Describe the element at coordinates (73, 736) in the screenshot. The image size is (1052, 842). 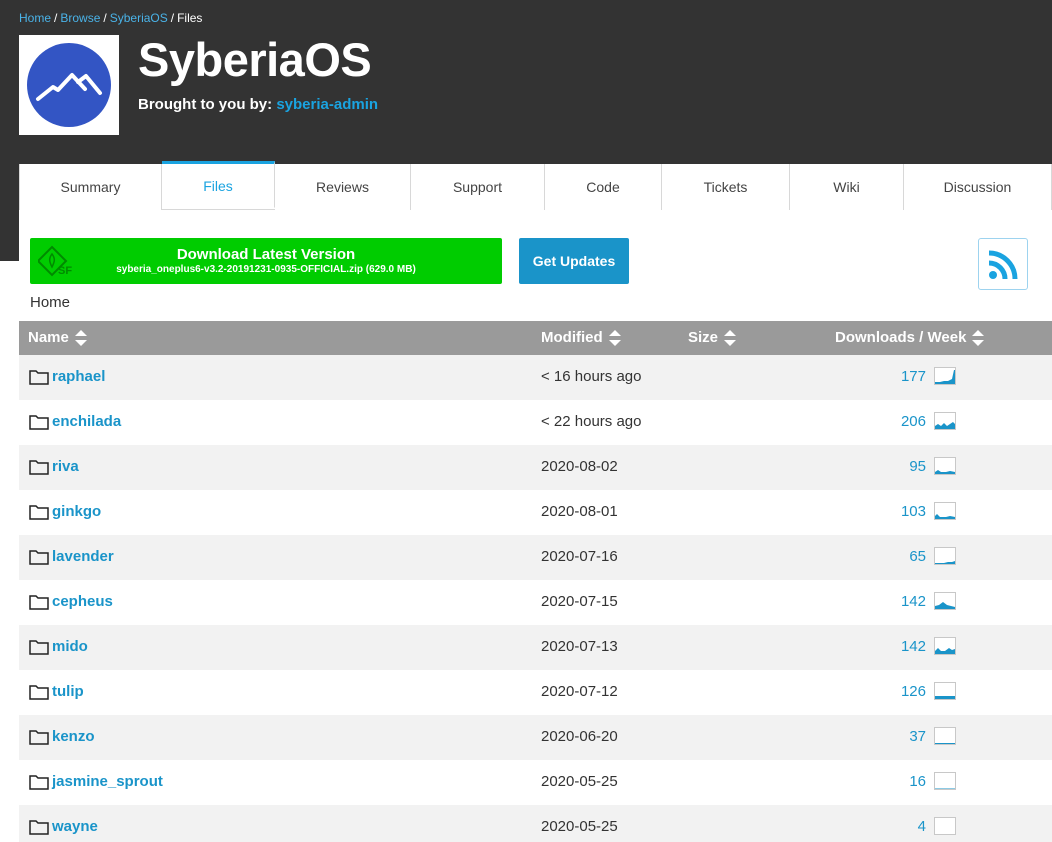
I see `folder-link: kenzo` at that location.